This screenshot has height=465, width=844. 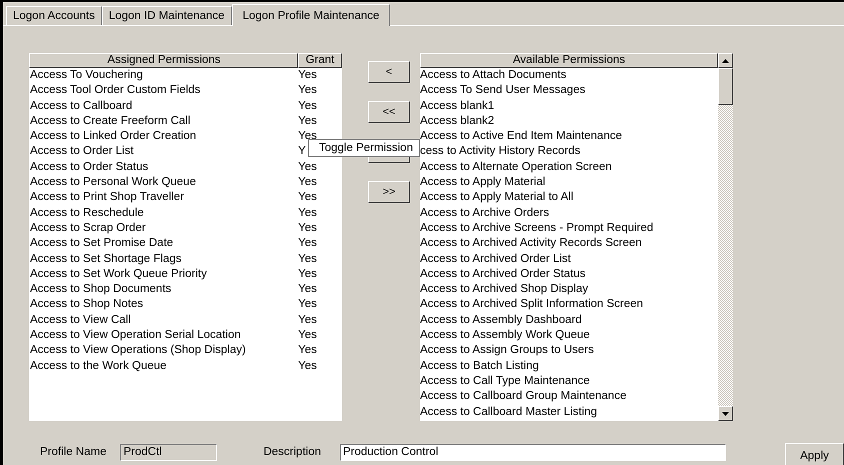 I want to click on description-field: Production Control, so click(x=533, y=452).